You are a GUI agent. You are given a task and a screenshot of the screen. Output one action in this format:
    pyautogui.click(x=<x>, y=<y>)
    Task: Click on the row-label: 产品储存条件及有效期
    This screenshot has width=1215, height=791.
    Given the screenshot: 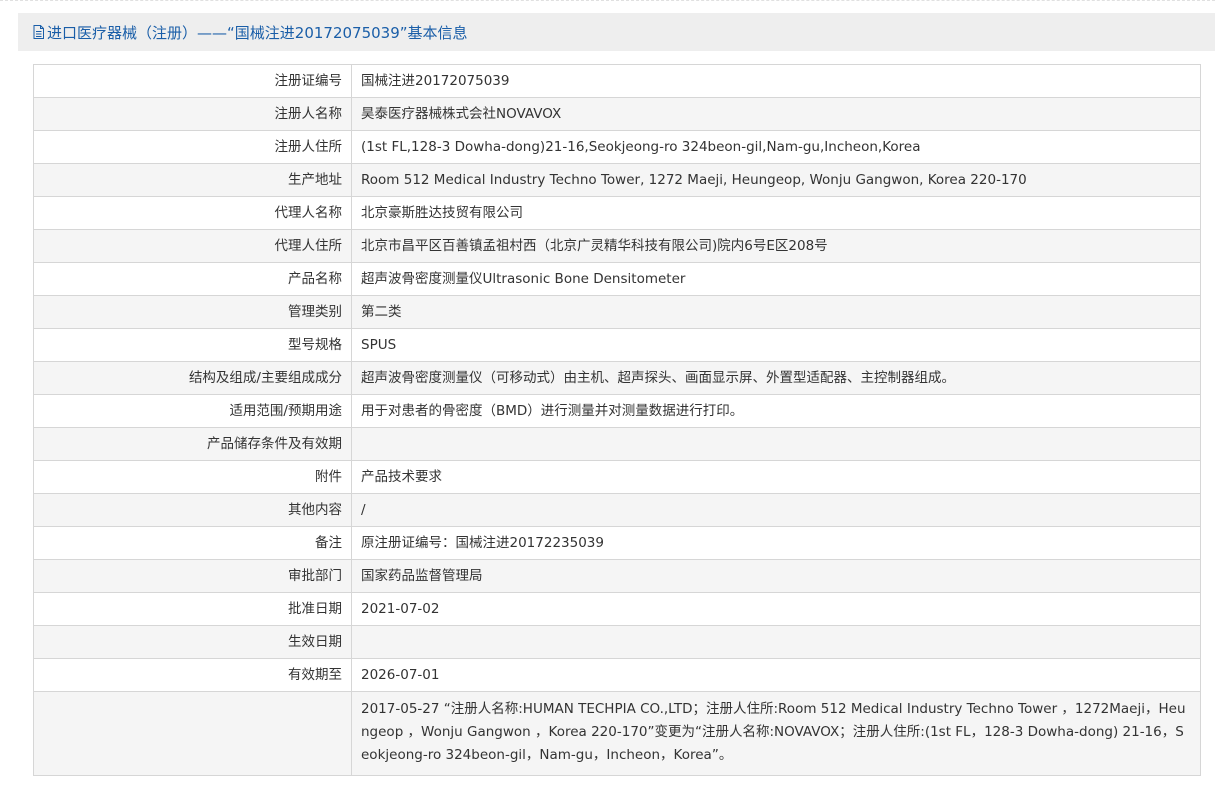 What is the action you would take?
    pyautogui.click(x=192, y=444)
    